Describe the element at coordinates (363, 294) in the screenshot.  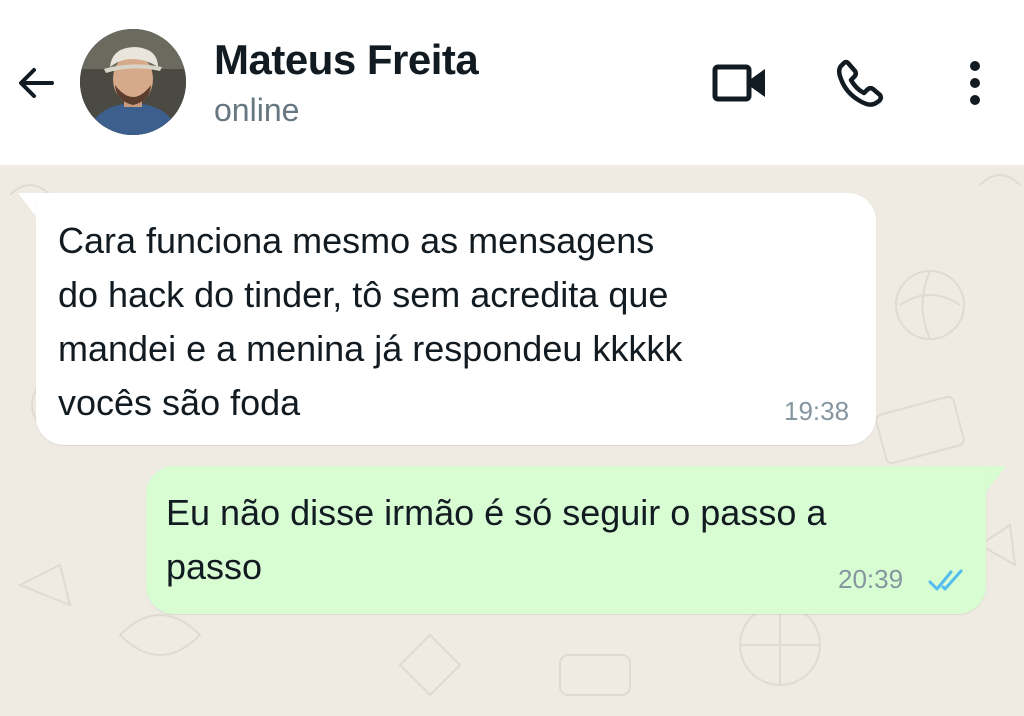
I see `message-line: do hack do tinder, tô sem acredita que` at that location.